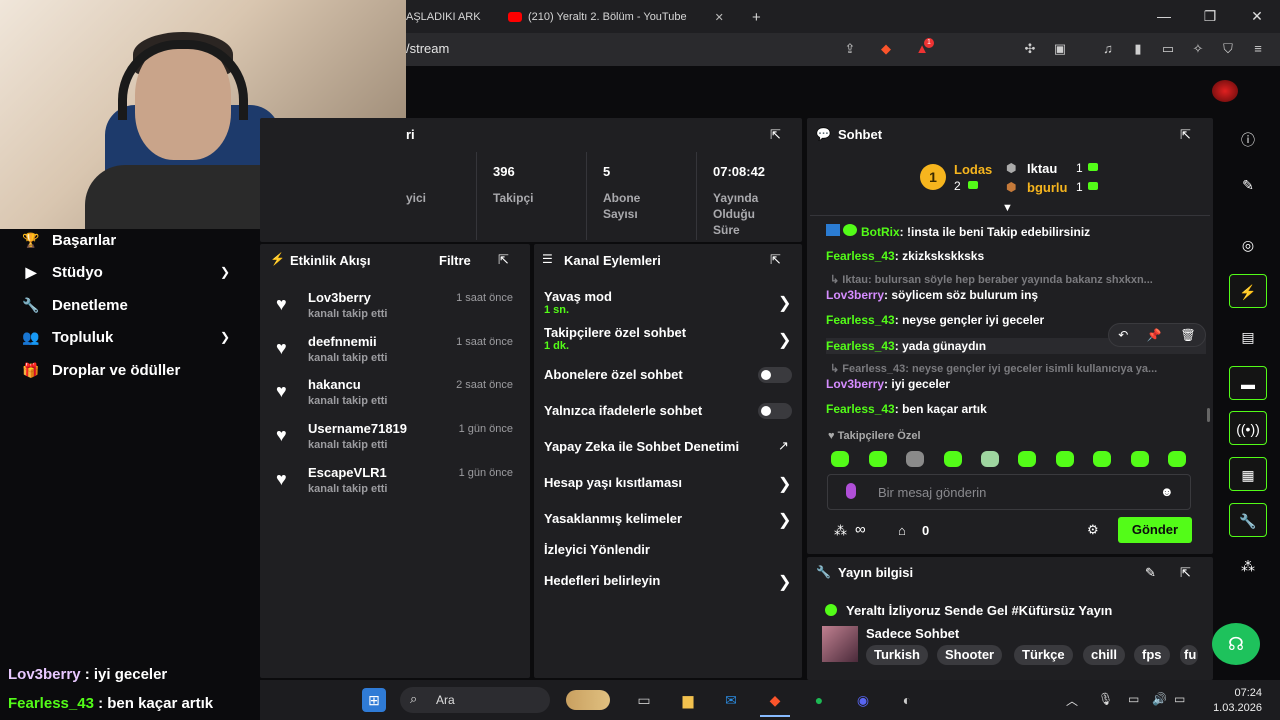 Image resolution: width=1280 pixels, height=720 pixels. What do you see at coordinates (602, 580) in the screenshot?
I see `goals-item: Hedefleri belirleyin` at bounding box center [602, 580].